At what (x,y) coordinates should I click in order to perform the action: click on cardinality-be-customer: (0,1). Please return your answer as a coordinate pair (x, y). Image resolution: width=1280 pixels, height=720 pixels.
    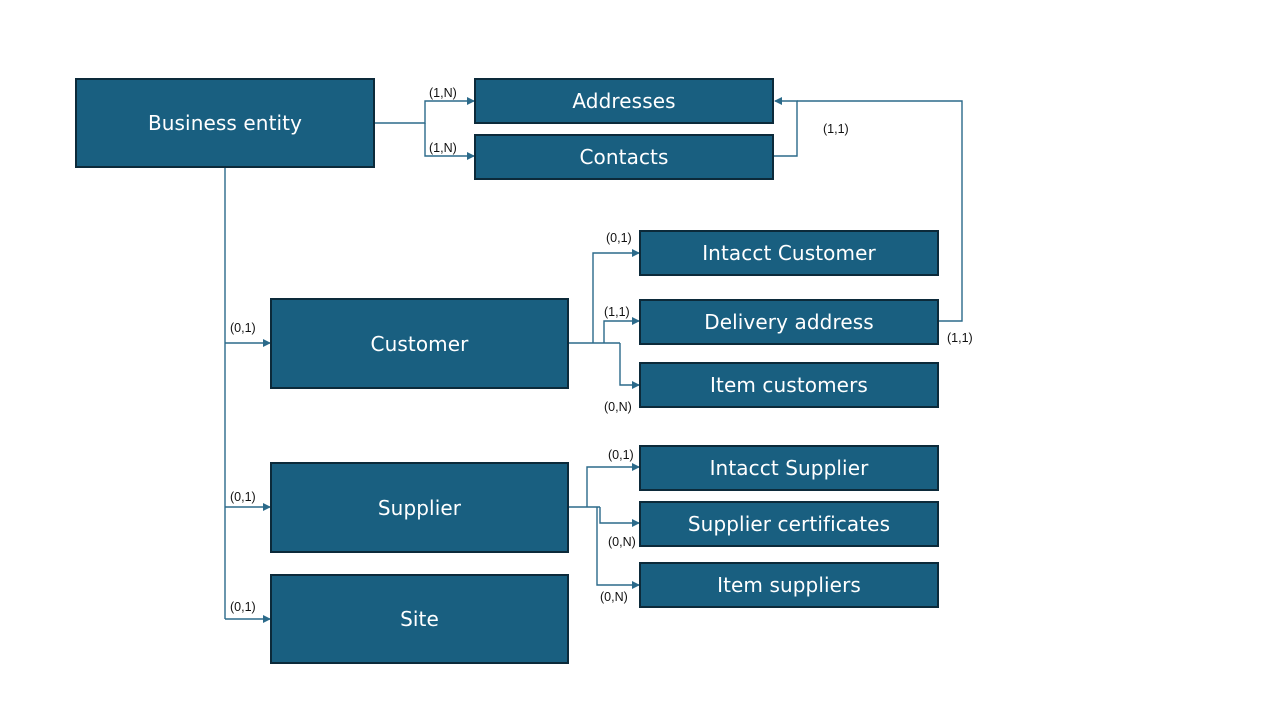
    Looking at the image, I should click on (243, 328).